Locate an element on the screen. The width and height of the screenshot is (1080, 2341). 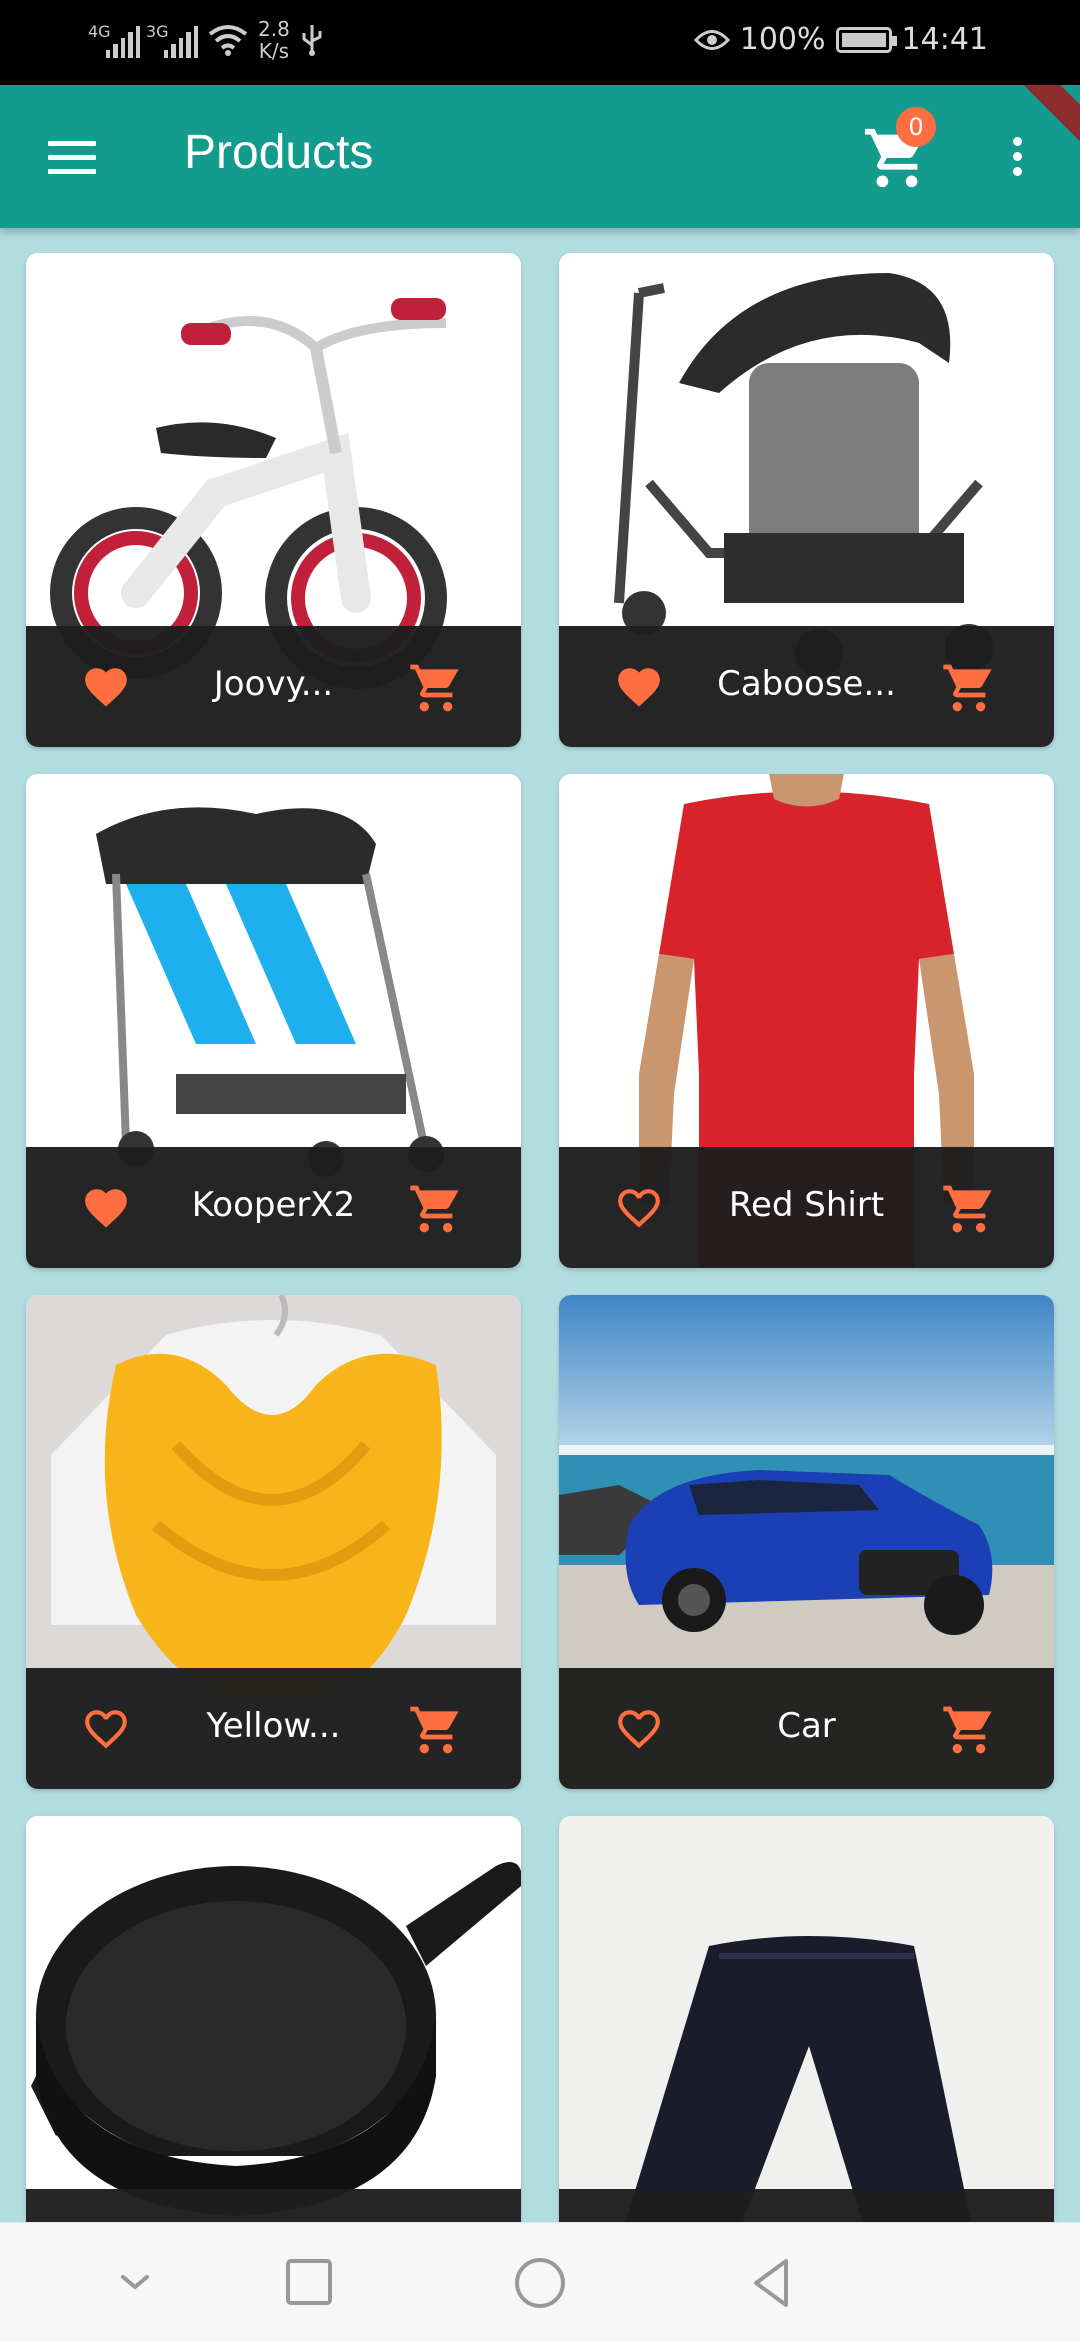
battery-percent: 100% is located at coordinates (782, 39).